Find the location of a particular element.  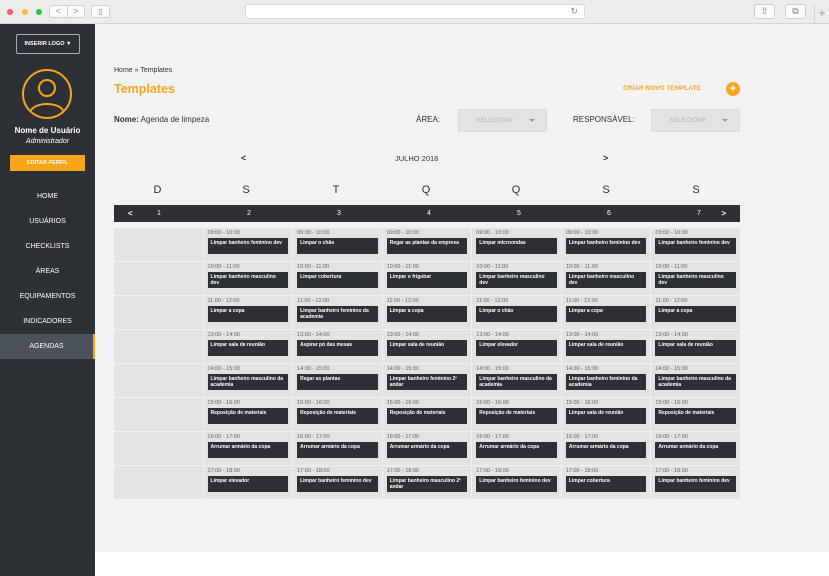

close-window-button is located at coordinates (10, 12).